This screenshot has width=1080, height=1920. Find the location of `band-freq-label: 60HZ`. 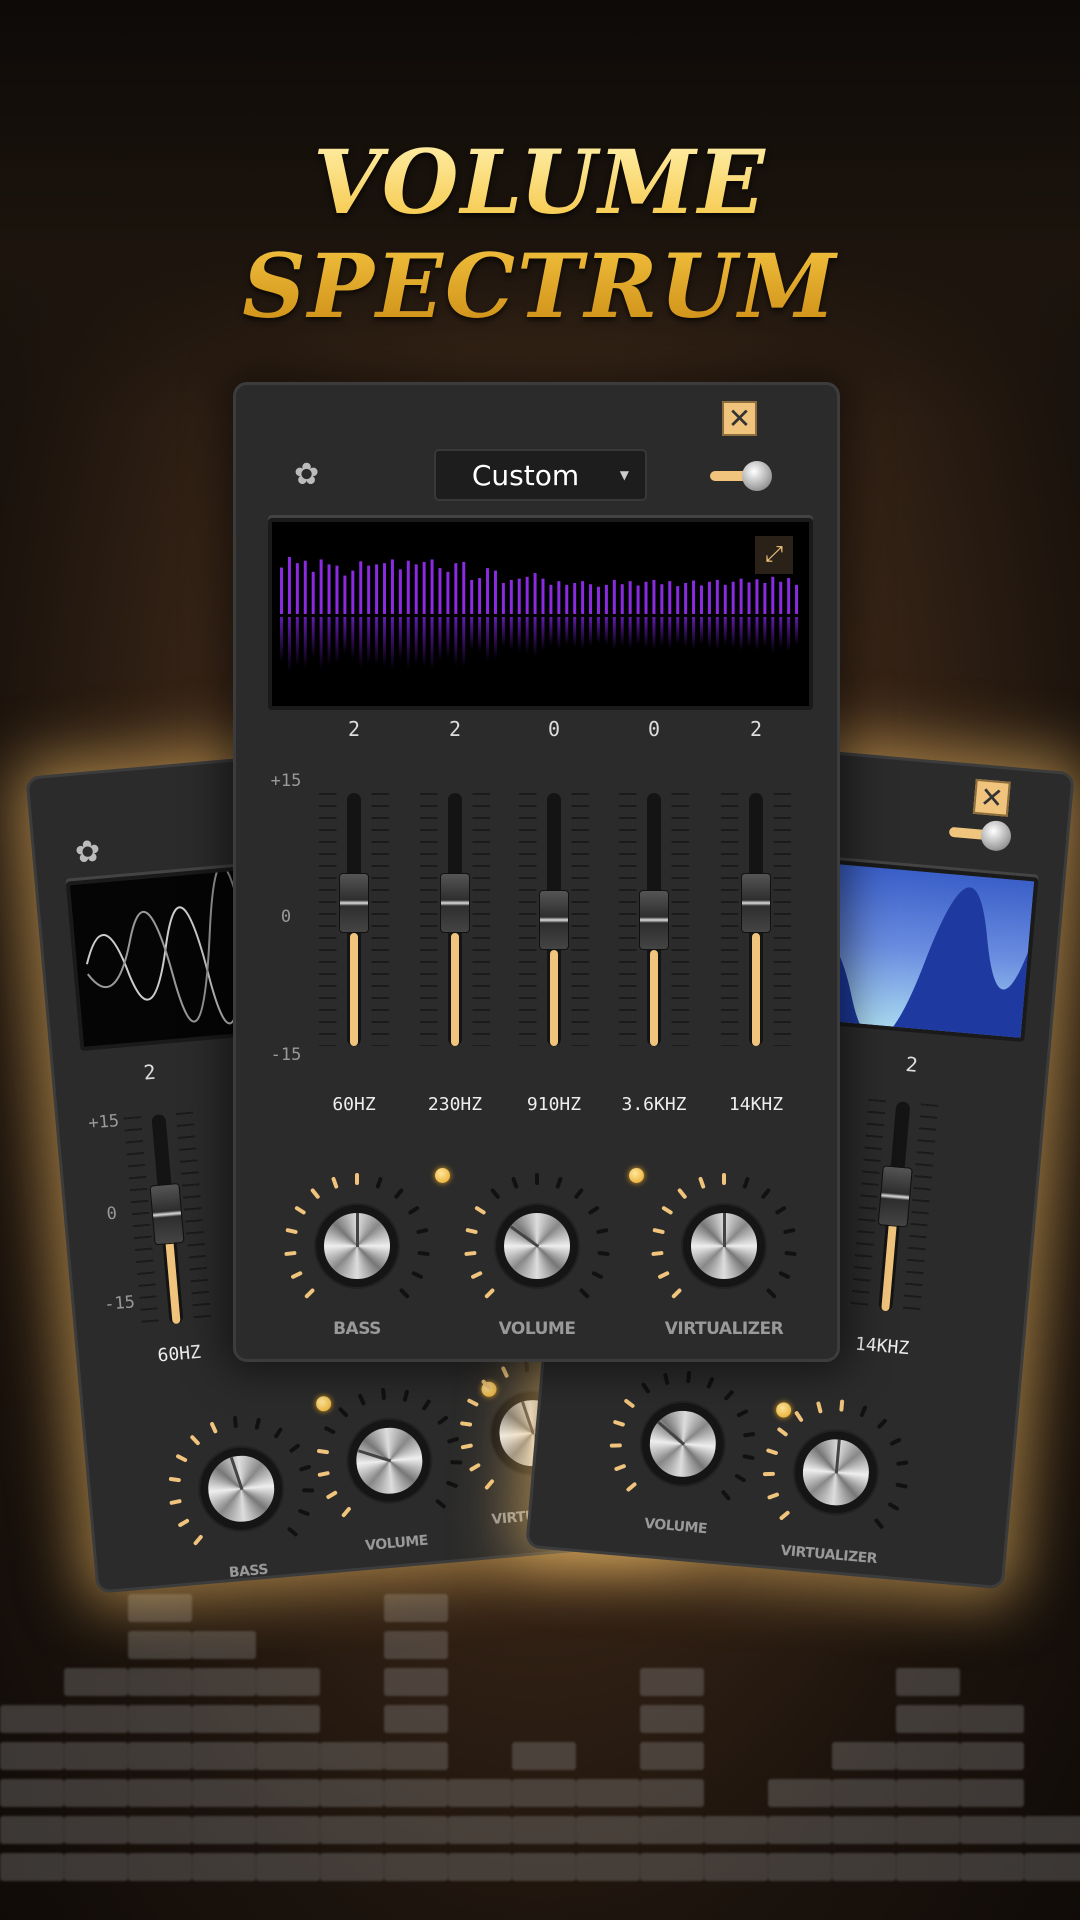

band-freq-label: 60HZ is located at coordinates (179, 1354).